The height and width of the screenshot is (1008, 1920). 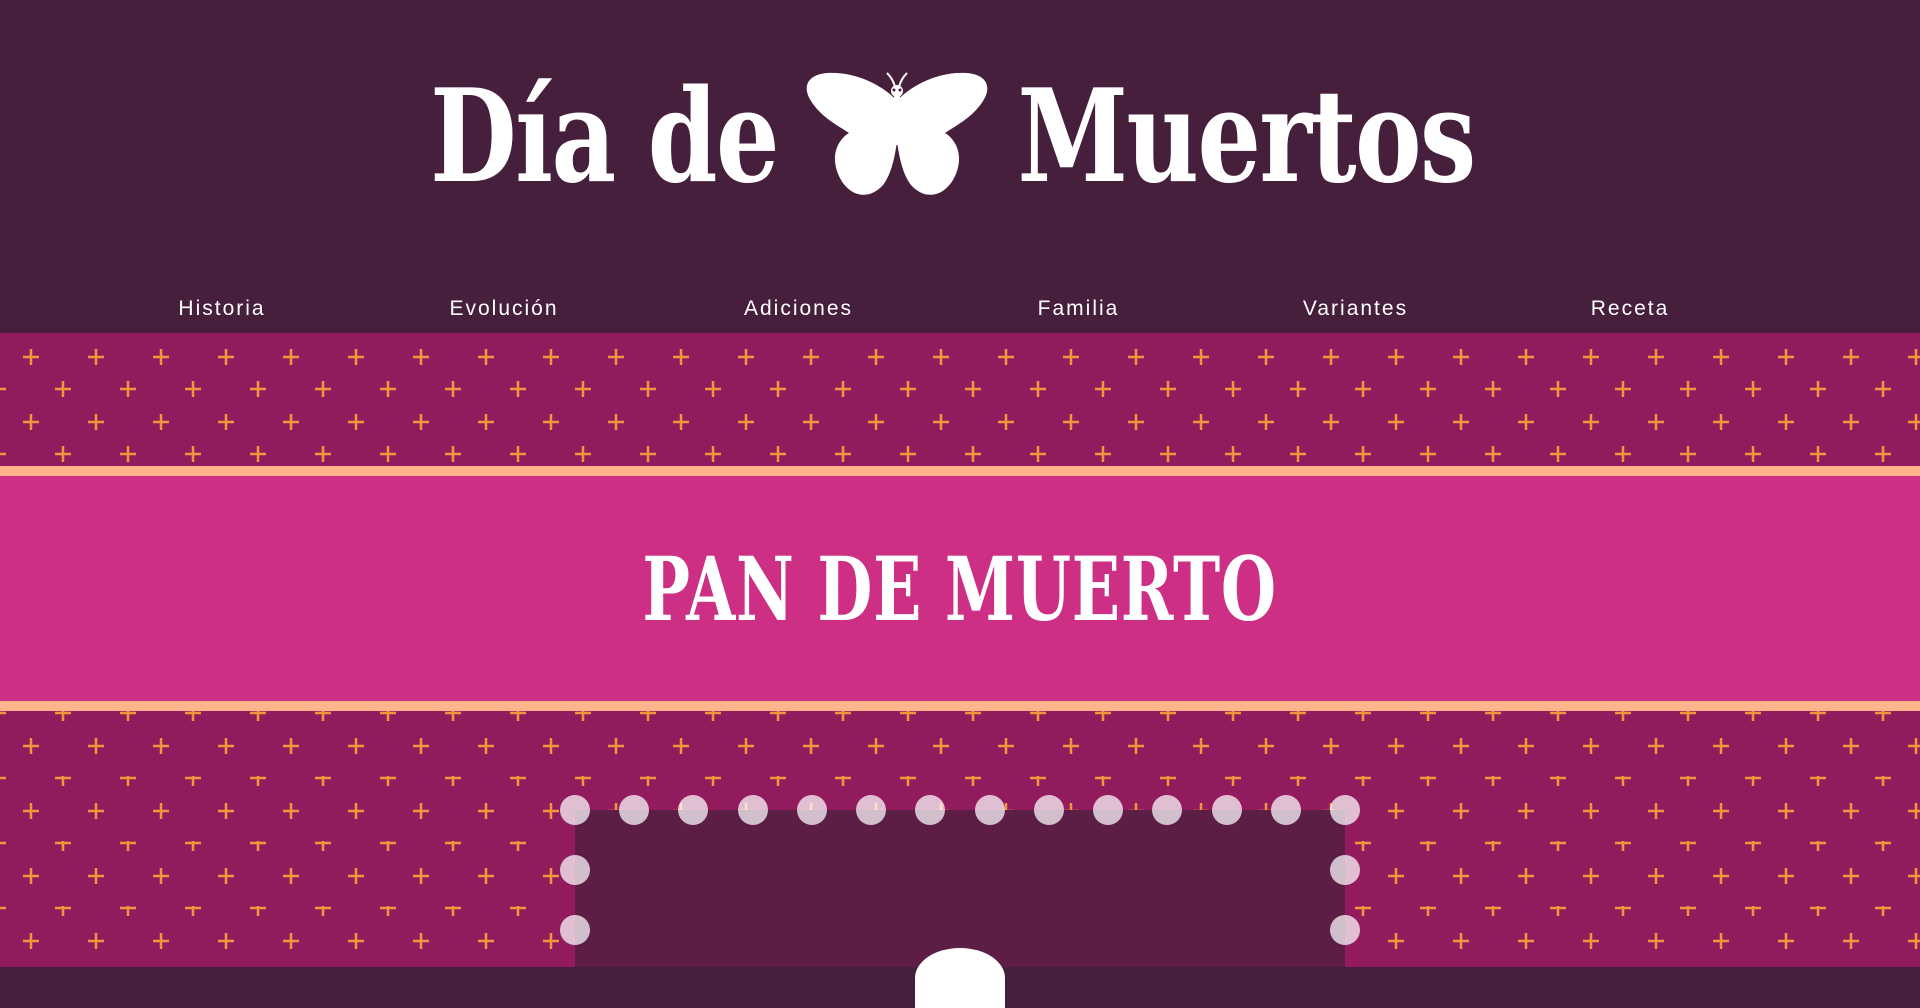 What do you see at coordinates (1078, 308) in the screenshot?
I see `nav-item-label: Familia` at bounding box center [1078, 308].